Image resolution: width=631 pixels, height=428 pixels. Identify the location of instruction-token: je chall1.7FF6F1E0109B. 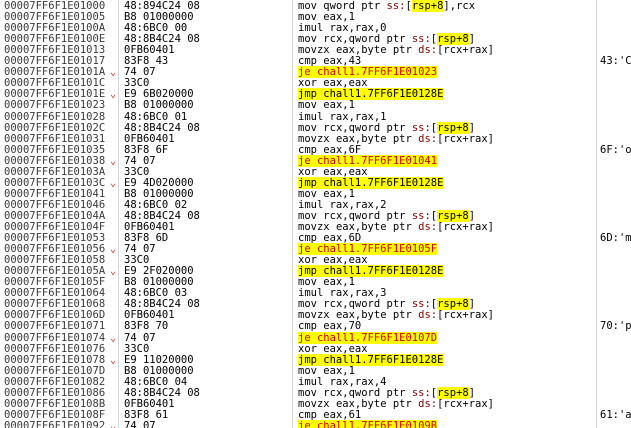
(368, 423).